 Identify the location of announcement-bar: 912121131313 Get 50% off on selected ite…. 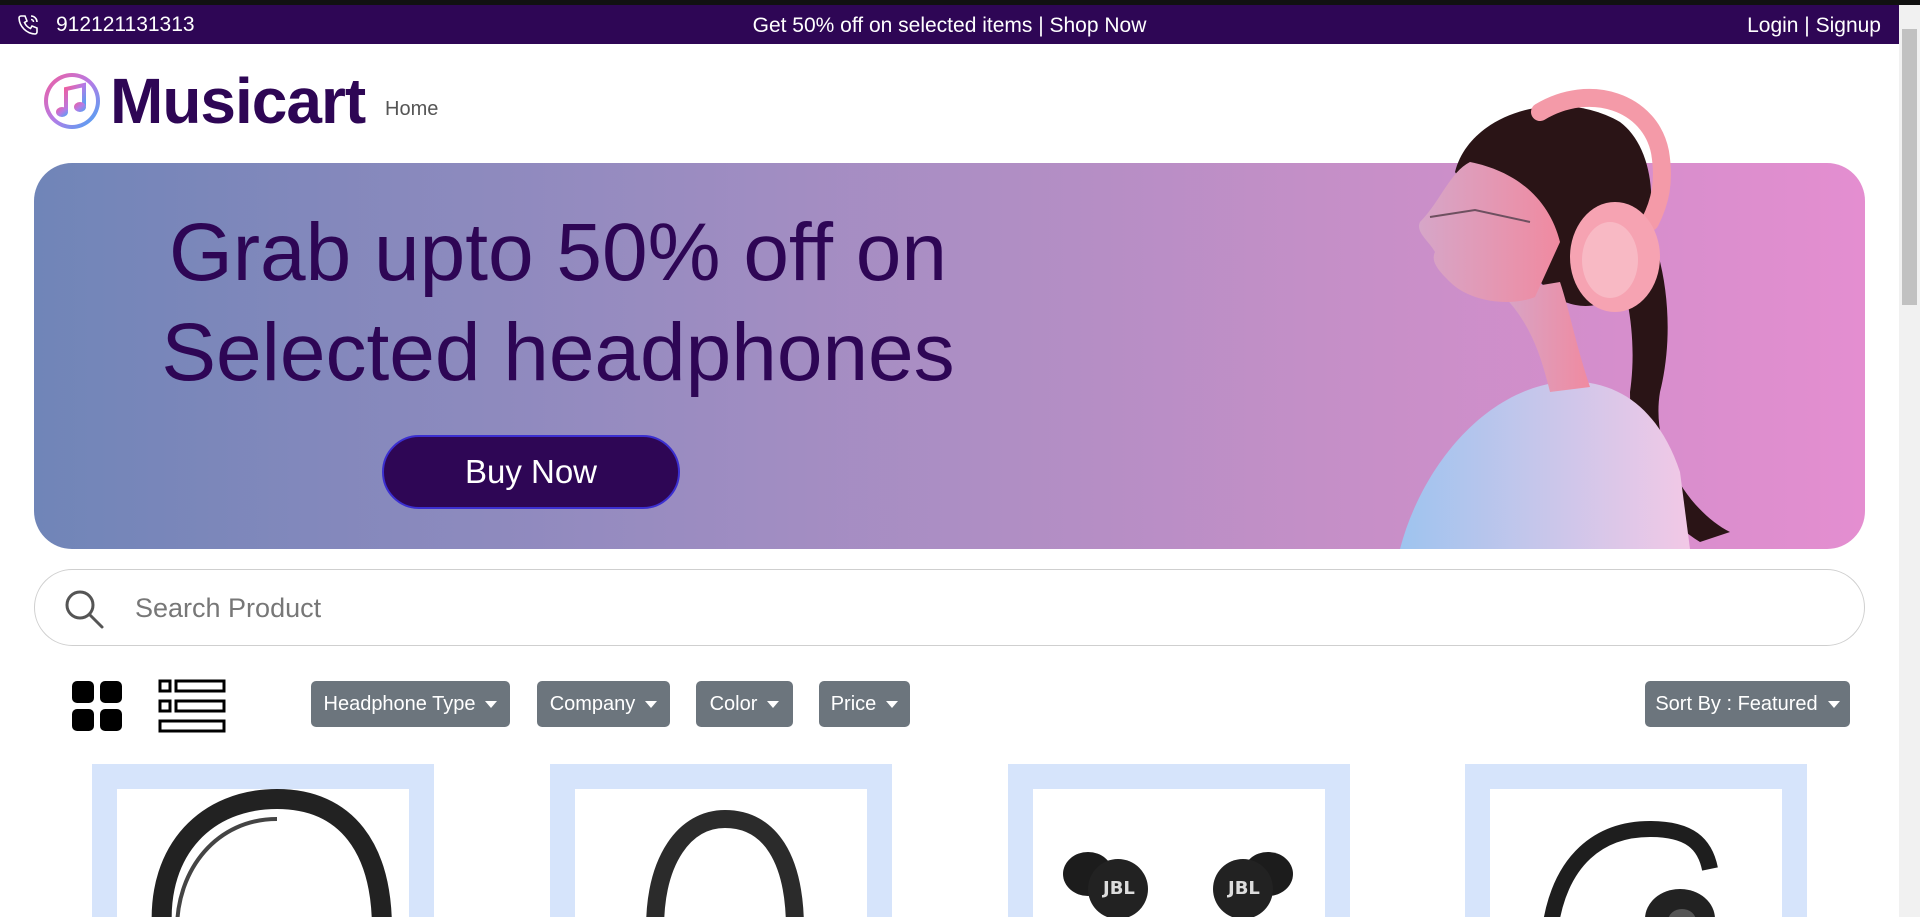
(949, 24).